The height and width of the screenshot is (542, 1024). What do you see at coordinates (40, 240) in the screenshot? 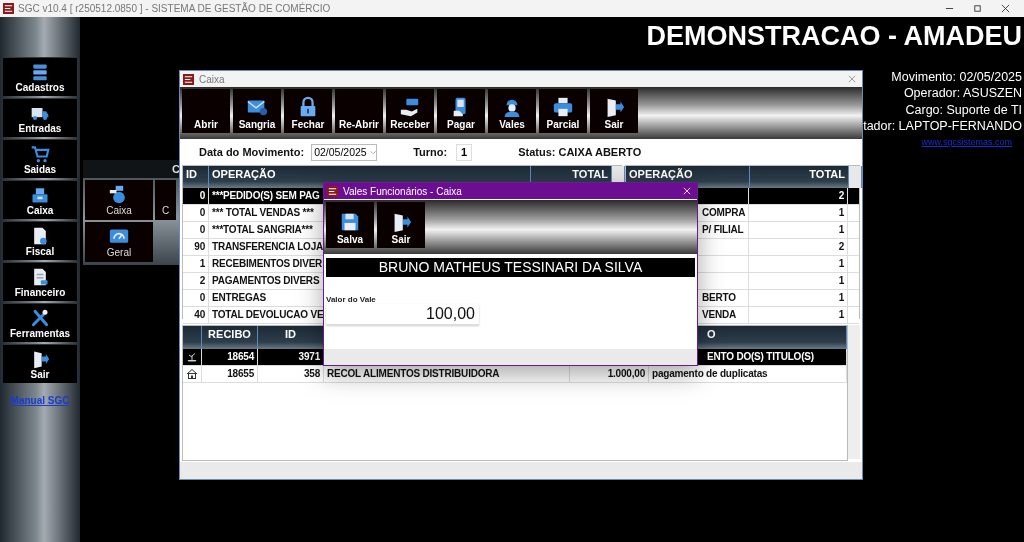
I see `sidebar-button: Fiscal` at bounding box center [40, 240].